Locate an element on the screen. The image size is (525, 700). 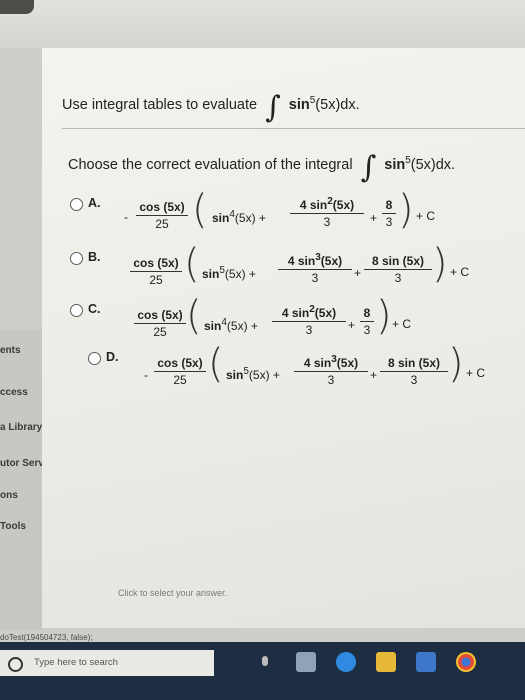
cortana-icon is located at coordinates (15, 664).